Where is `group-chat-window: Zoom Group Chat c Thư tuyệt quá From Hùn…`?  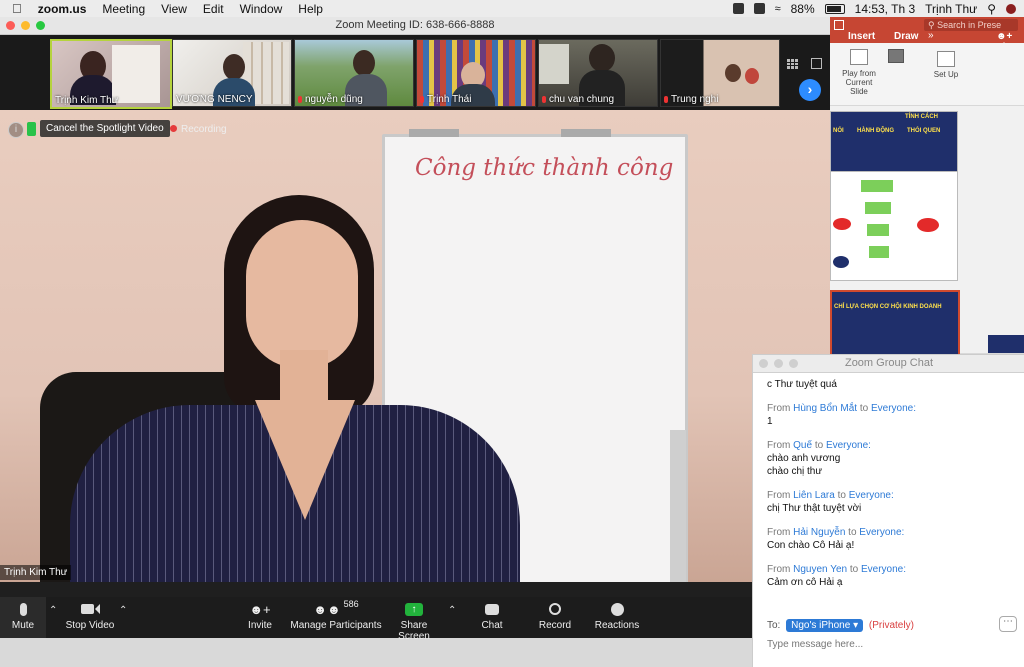
group-chat-window: Zoom Group Chat c Thư tuyệt quá From Hùn… is located at coordinates (888, 510).